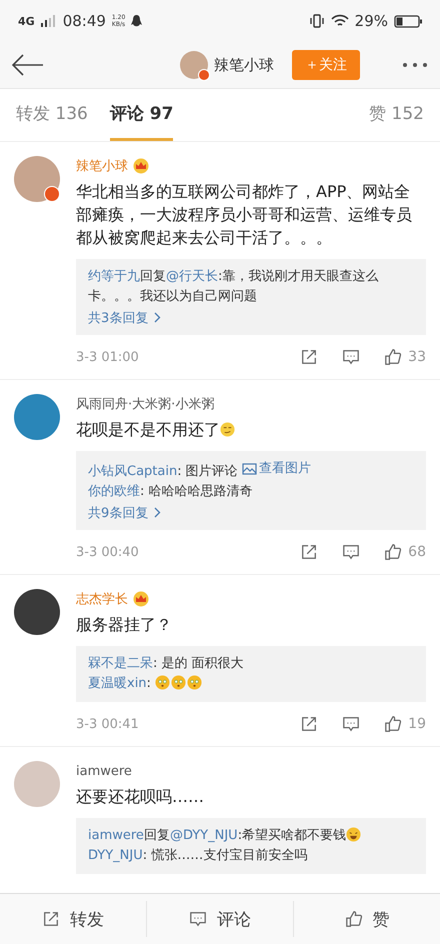 The width and height of the screenshot is (440, 944). I want to click on emoji-icon, so click(227, 429).